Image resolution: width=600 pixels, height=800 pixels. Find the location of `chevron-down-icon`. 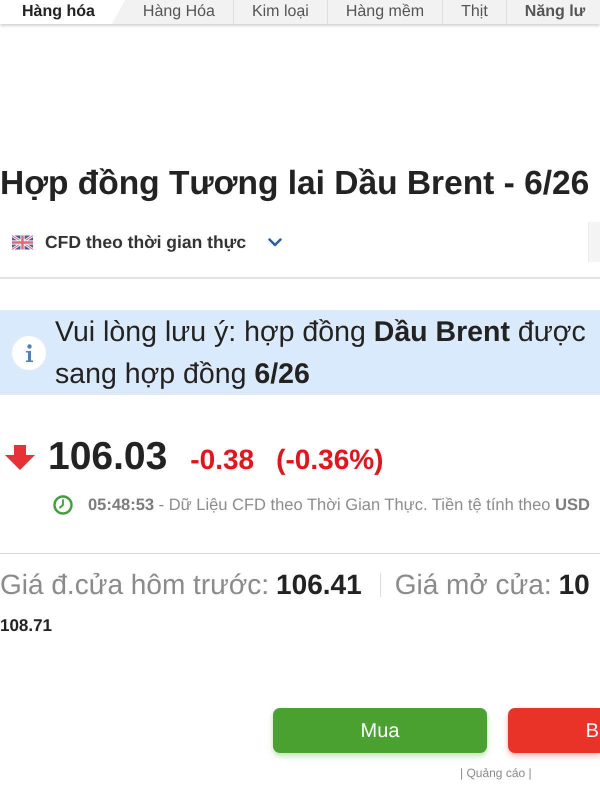

chevron-down-icon is located at coordinates (275, 242).